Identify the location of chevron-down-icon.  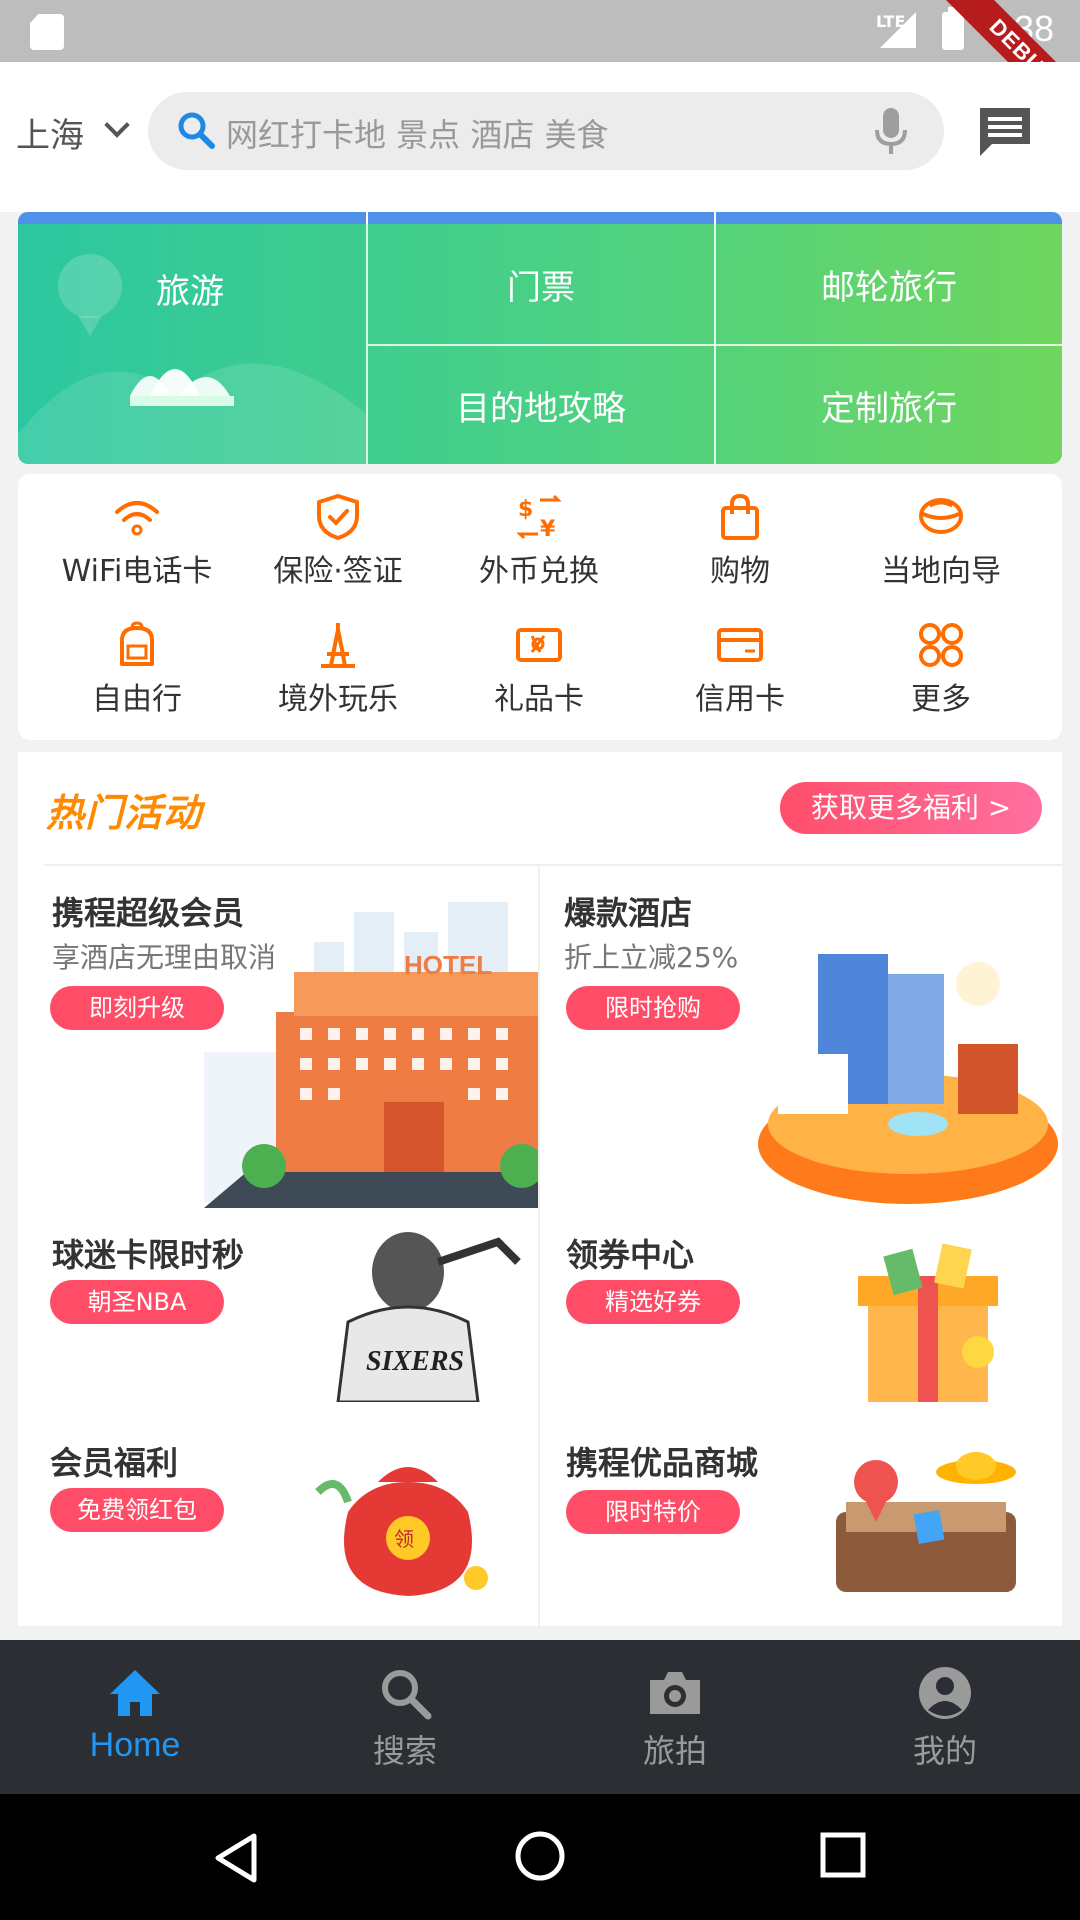
(117, 125).